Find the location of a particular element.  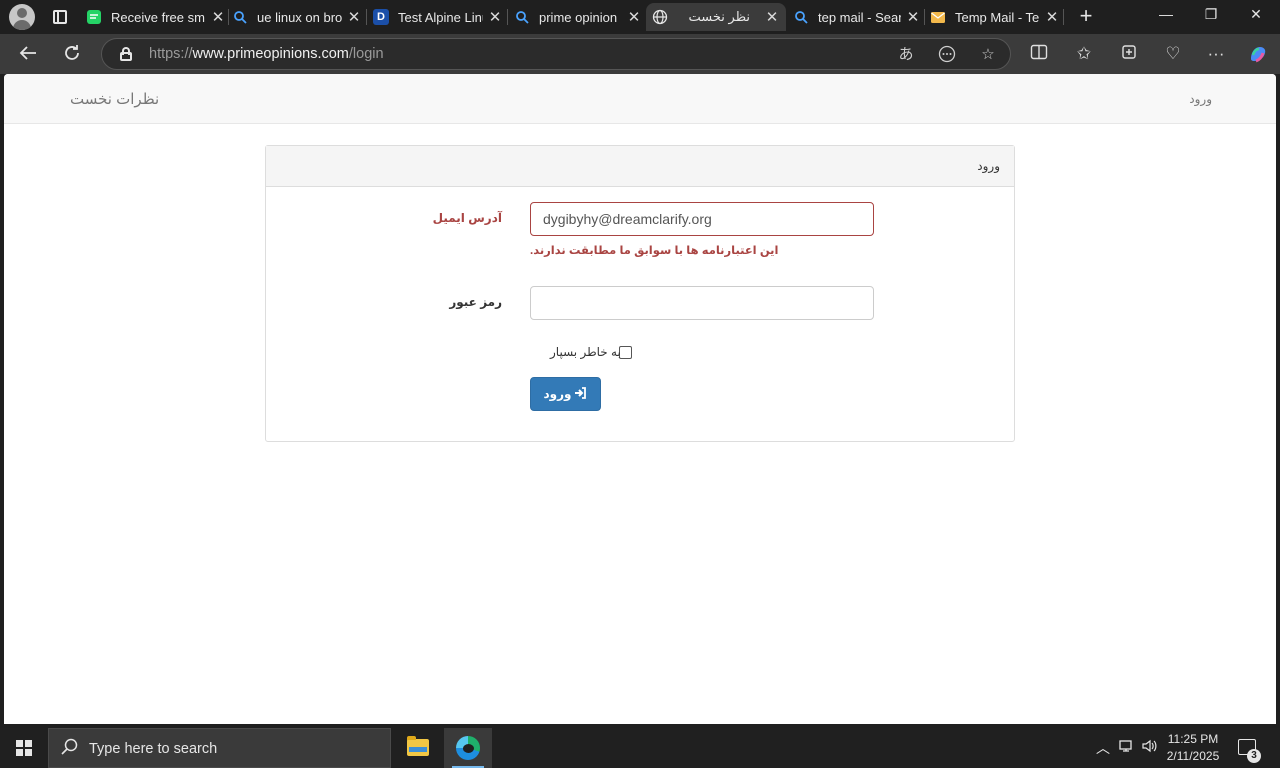

email-field: dygibyhy@dreamclarify.org is located at coordinates (702, 219).